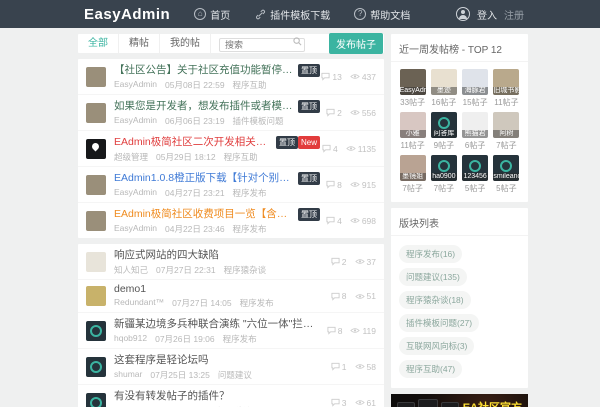  What do you see at coordinates (335, 296) in the screenshot?
I see `comment-icon` at bounding box center [335, 296].